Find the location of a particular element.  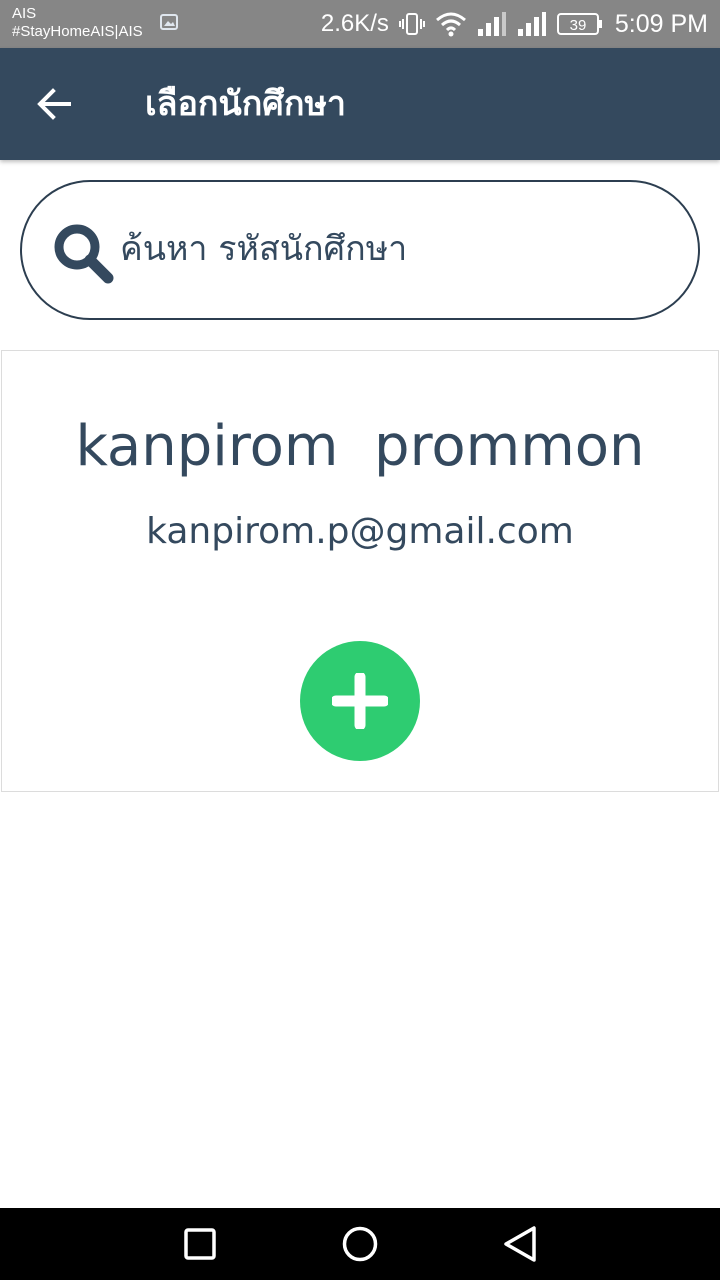

vibrate-icon is located at coordinates (411, 24).